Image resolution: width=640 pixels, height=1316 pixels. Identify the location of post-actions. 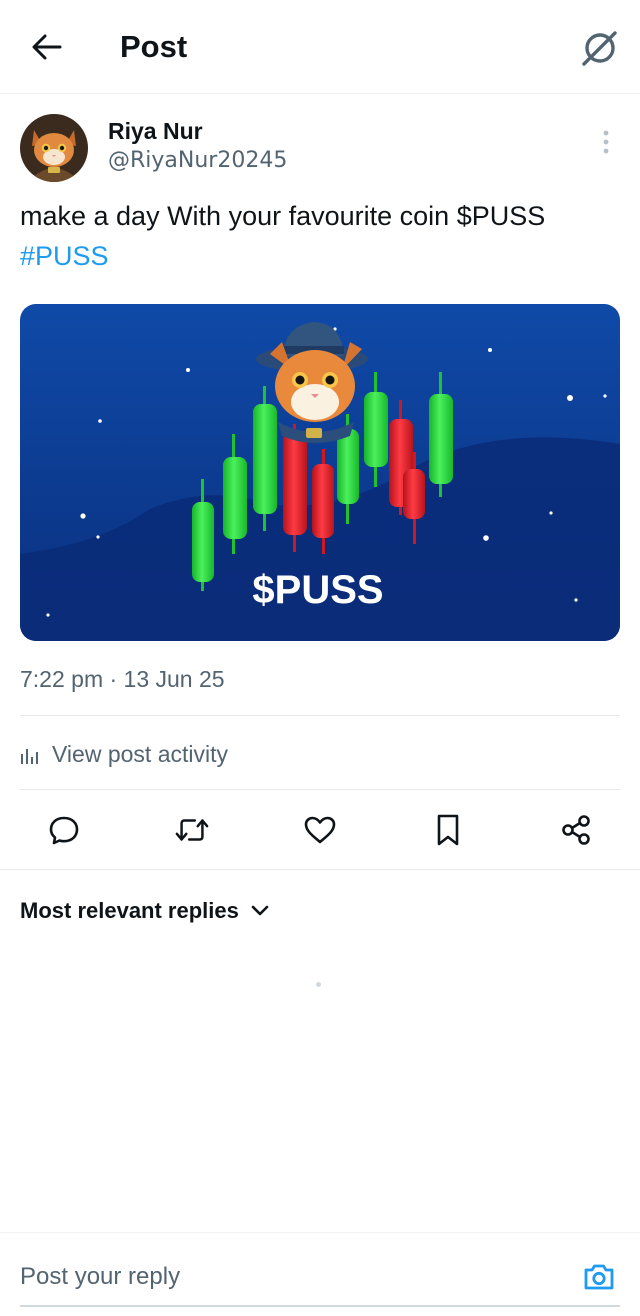
(320, 830).